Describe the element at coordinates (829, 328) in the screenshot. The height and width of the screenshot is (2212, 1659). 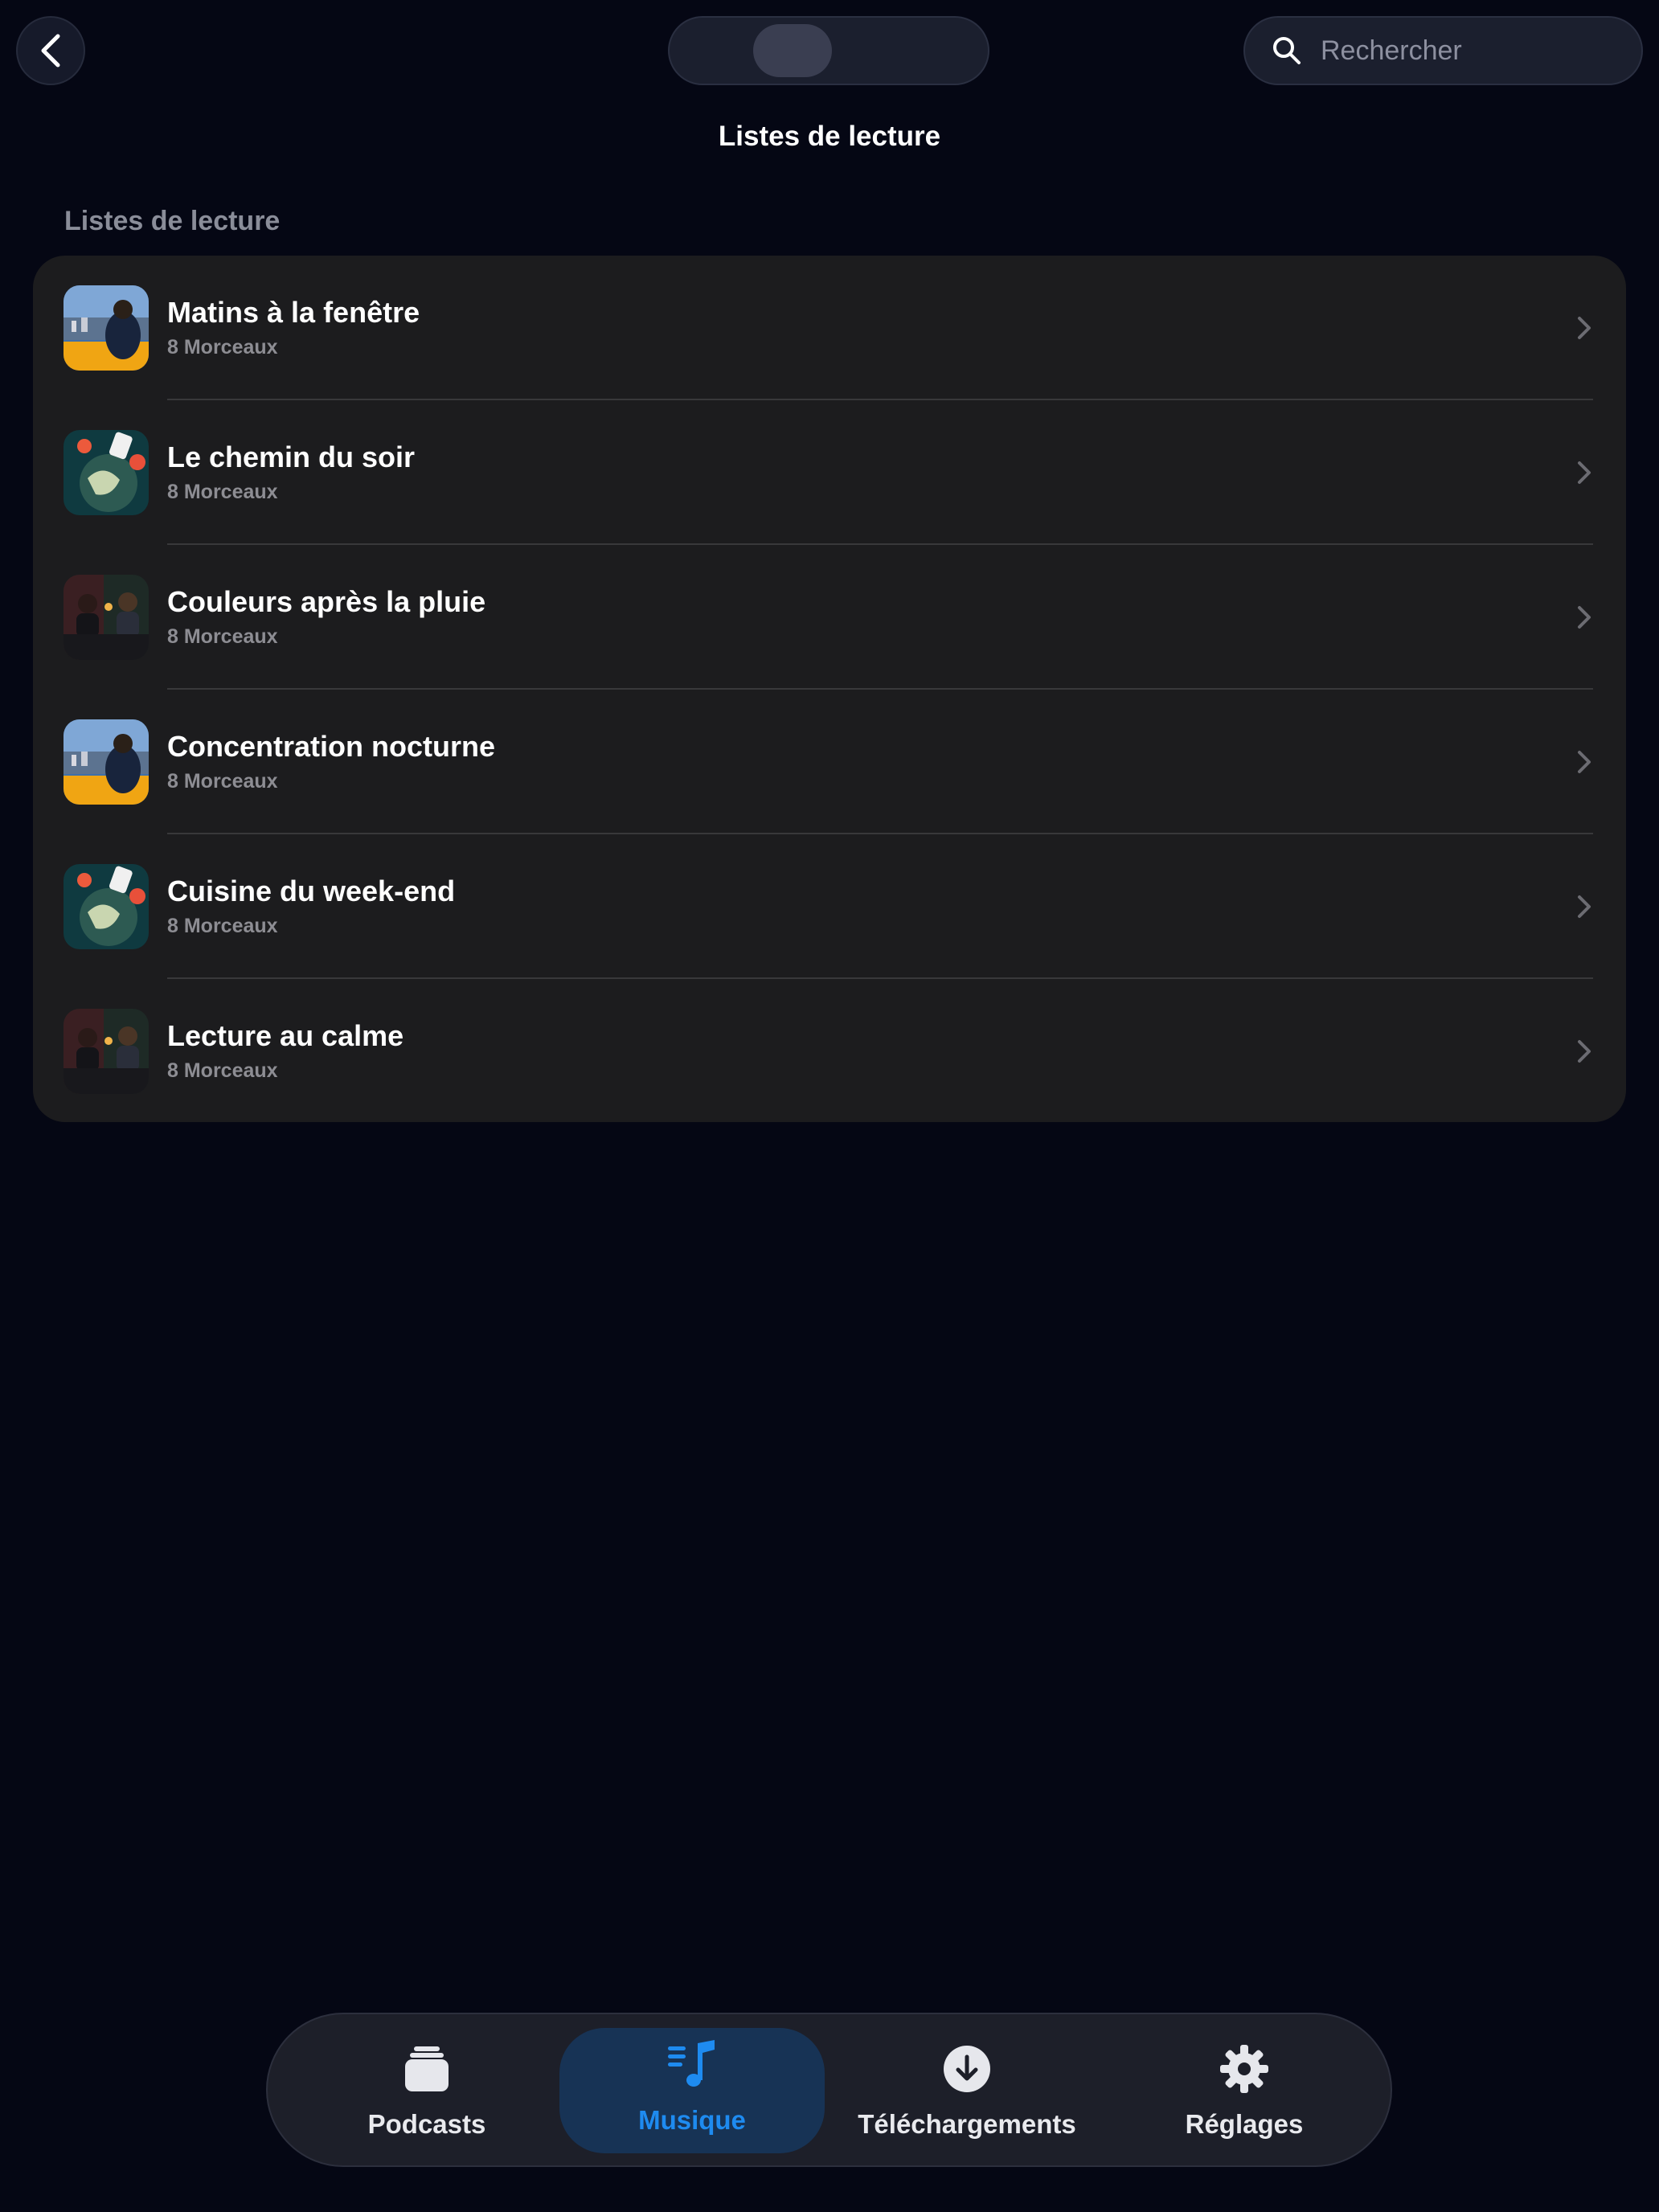
I see `playlist-row: Matins à la fenêtre 8 Morceaux` at that location.